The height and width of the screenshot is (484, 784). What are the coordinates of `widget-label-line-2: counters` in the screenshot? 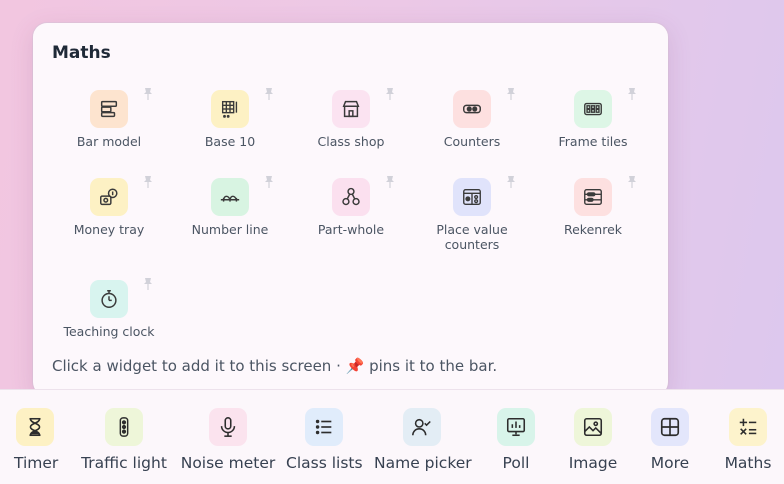 It's located at (472, 244).